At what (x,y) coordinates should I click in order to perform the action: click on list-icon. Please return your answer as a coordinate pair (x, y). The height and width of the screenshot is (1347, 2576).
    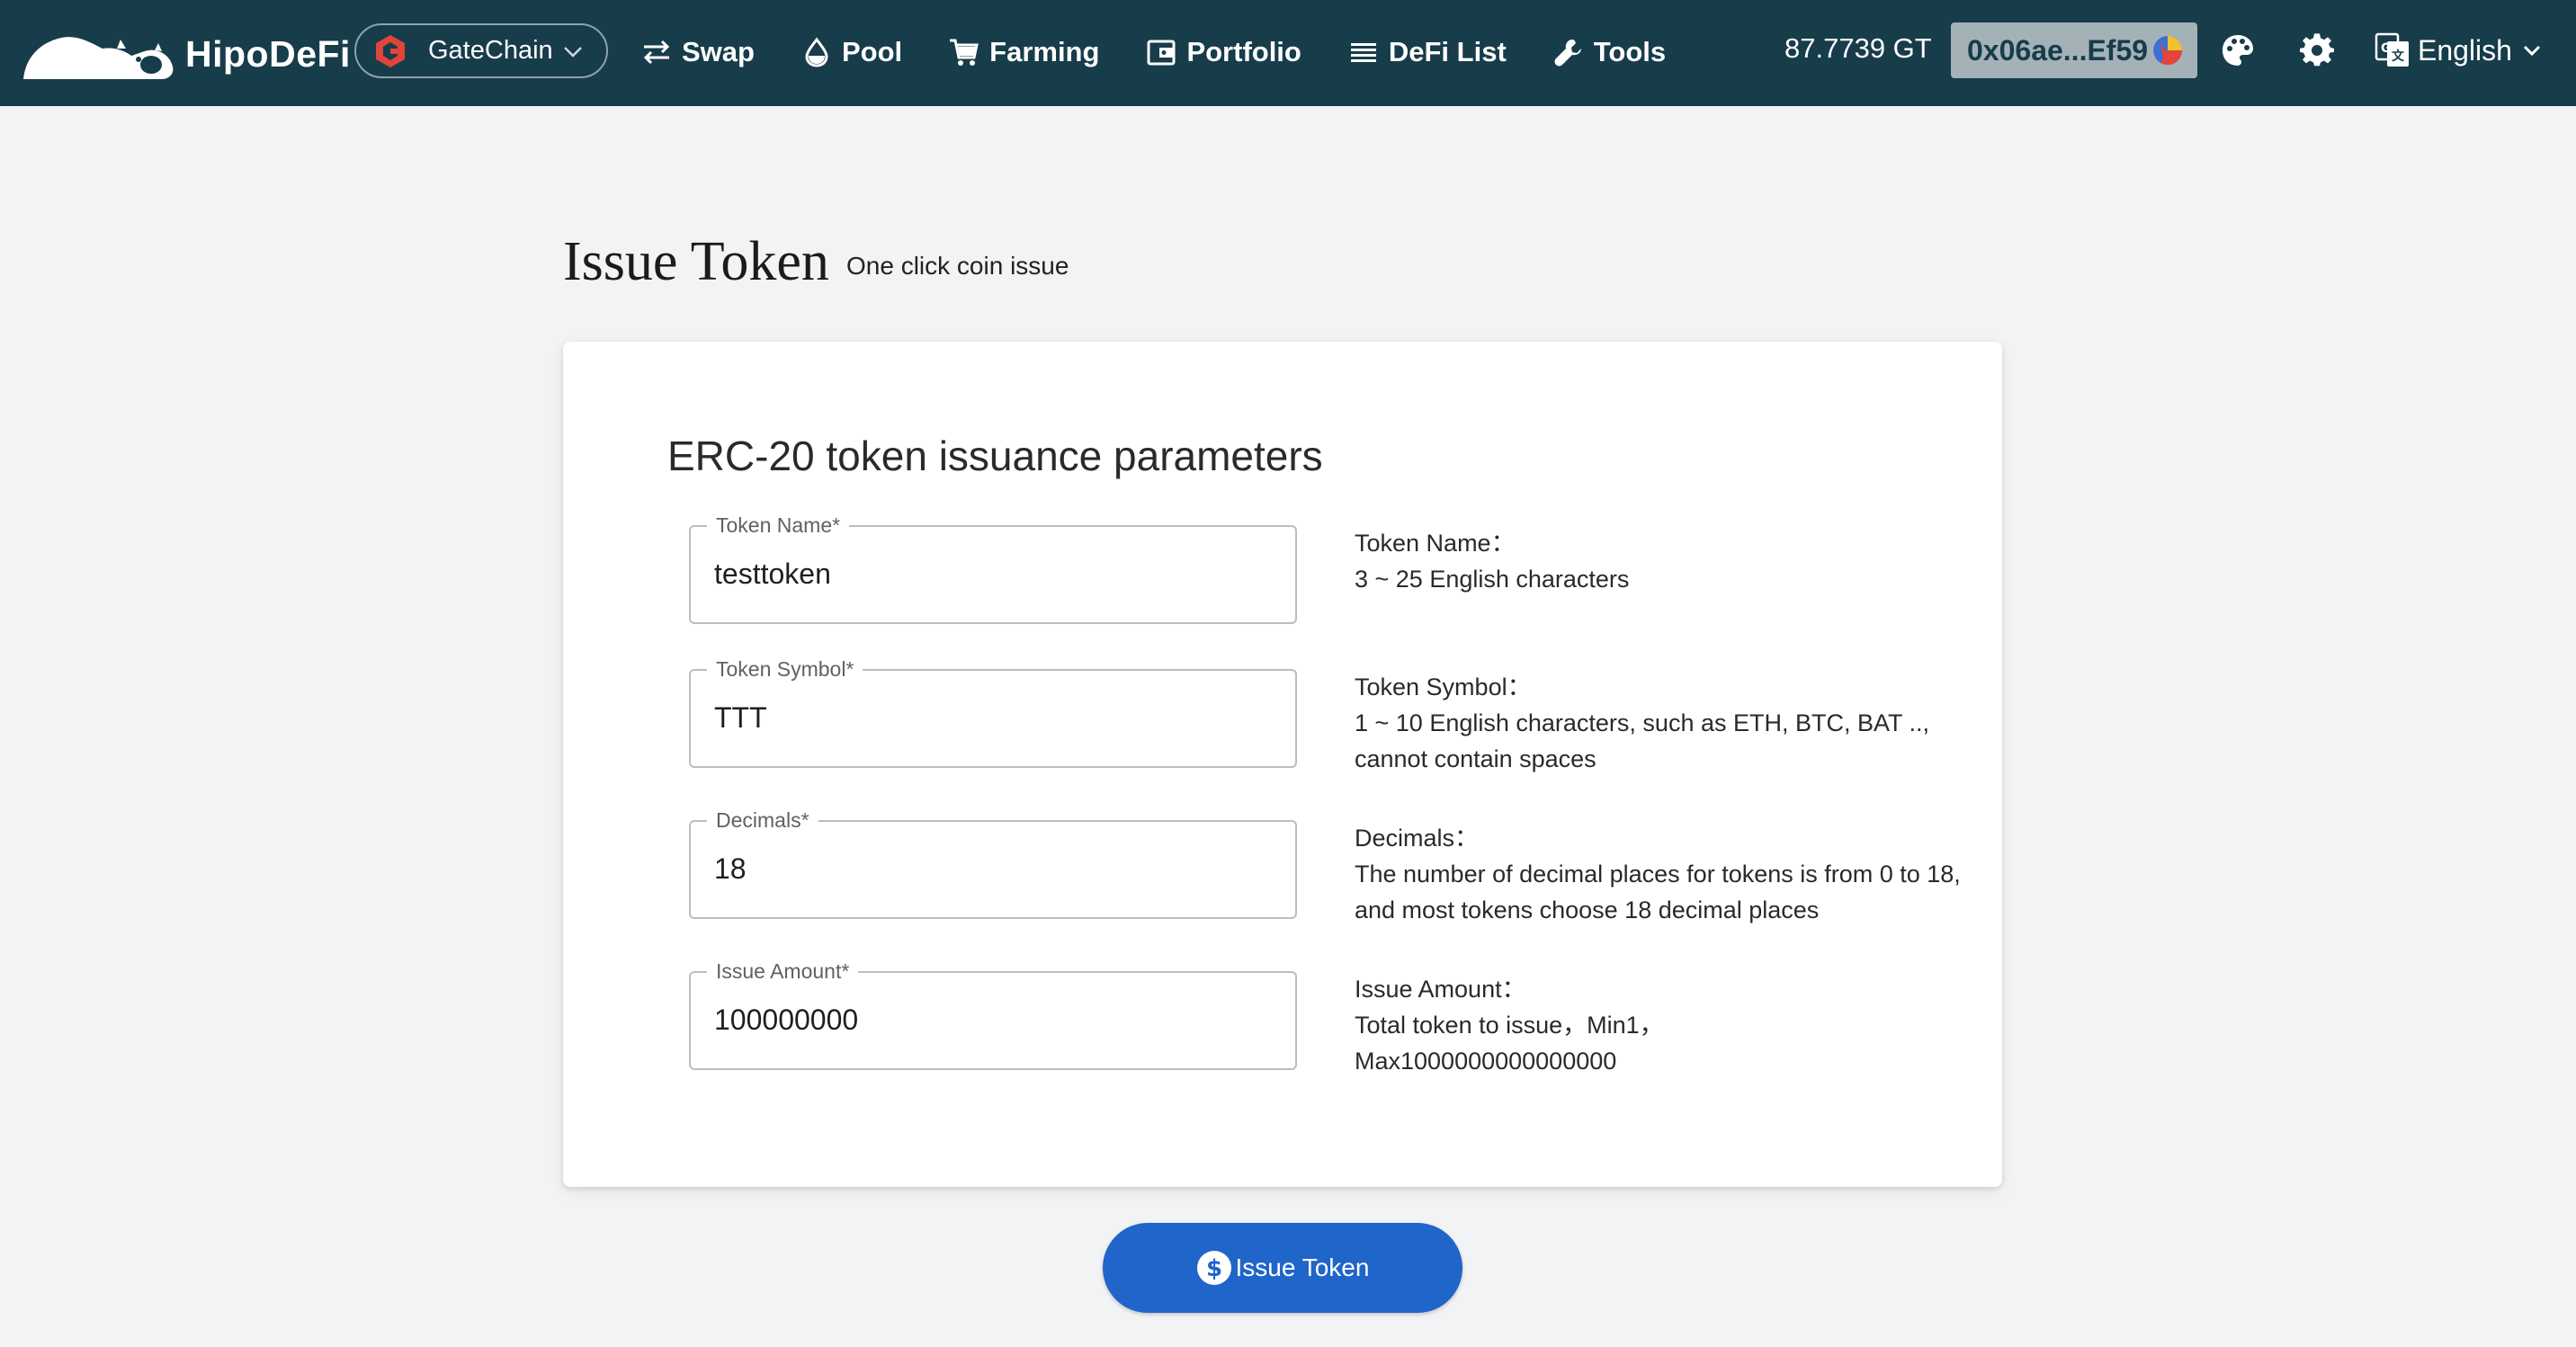
    Looking at the image, I should click on (1363, 52).